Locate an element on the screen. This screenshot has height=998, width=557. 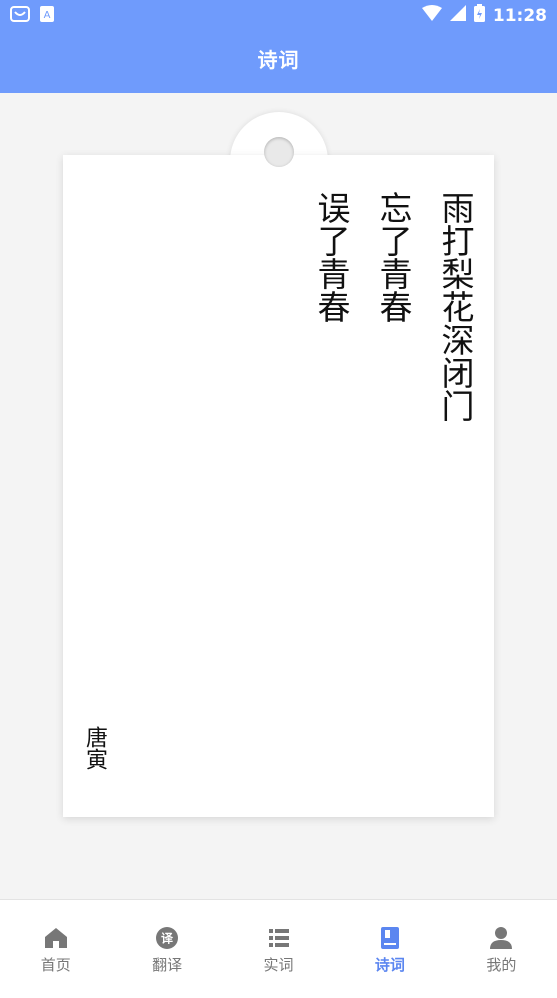
app-notification-icon: A is located at coordinates (47, 16).